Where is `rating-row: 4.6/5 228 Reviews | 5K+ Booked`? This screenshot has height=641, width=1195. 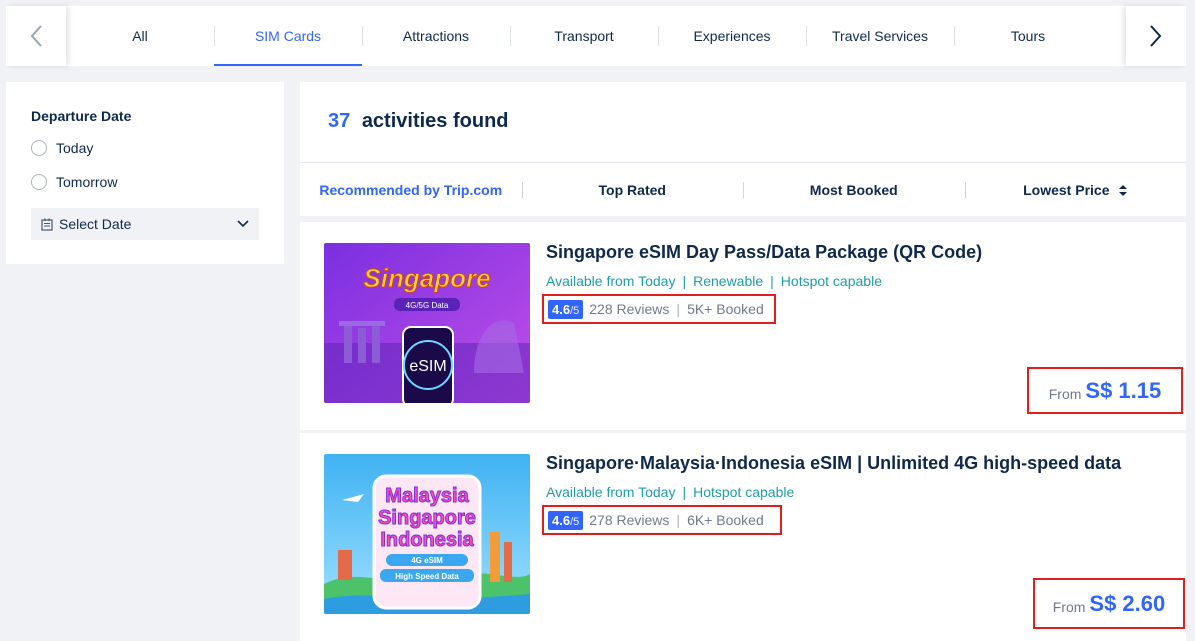
rating-row: 4.6/5 228 Reviews | 5K+ Booked is located at coordinates (659, 309).